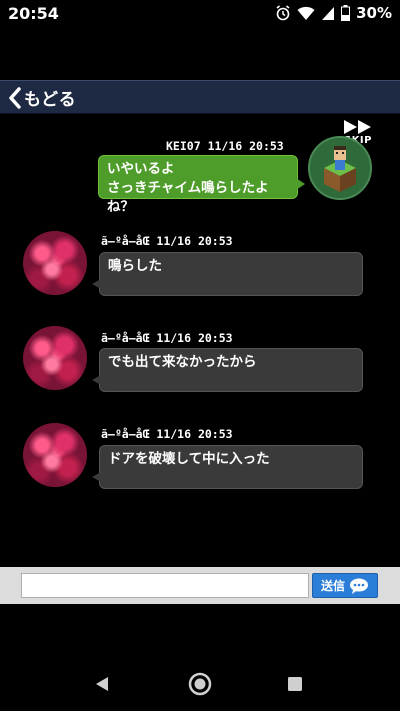 This screenshot has width=400, height=711. What do you see at coordinates (332, 586) in the screenshot?
I see `send-label: 送信` at bounding box center [332, 586].